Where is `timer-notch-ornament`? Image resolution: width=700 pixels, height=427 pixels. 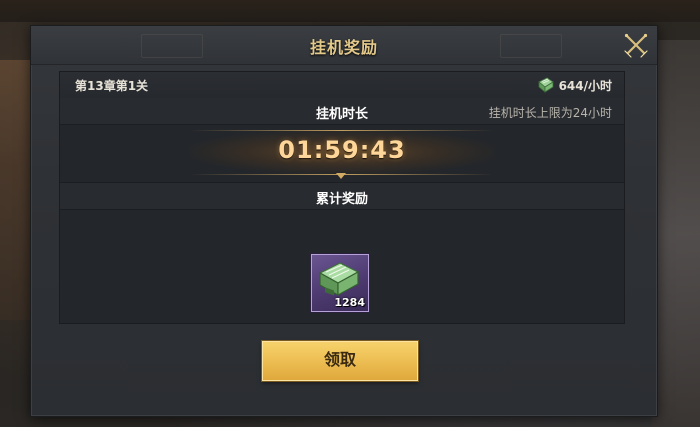 timer-notch-ornament is located at coordinates (341, 176).